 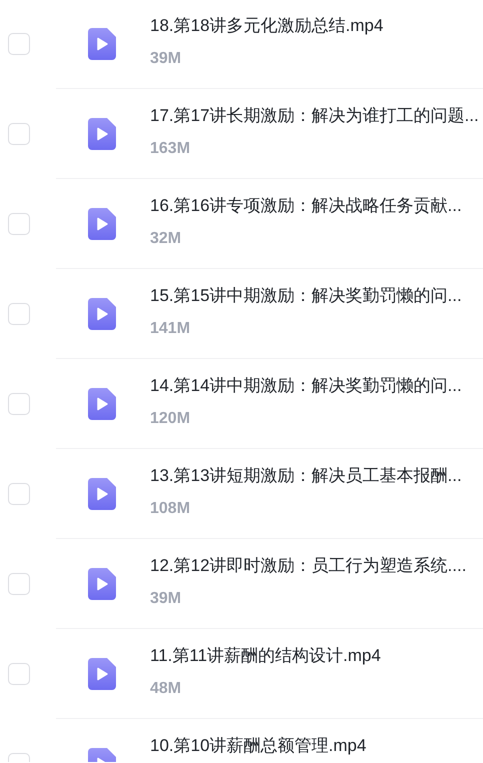 I want to click on file-name: 10.第10讲薪酬总额管理.mp4, so click(x=258, y=746).